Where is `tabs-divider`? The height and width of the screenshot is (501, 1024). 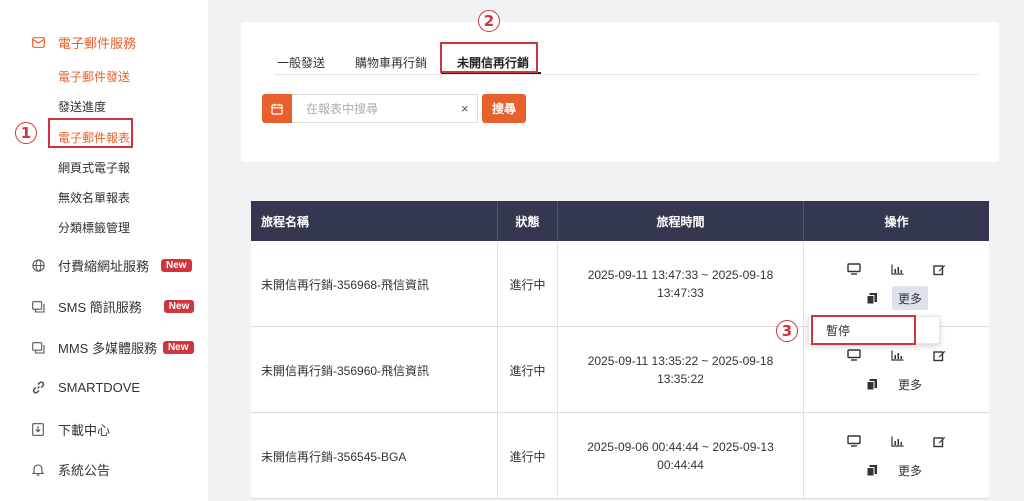 tabs-divider is located at coordinates (626, 74).